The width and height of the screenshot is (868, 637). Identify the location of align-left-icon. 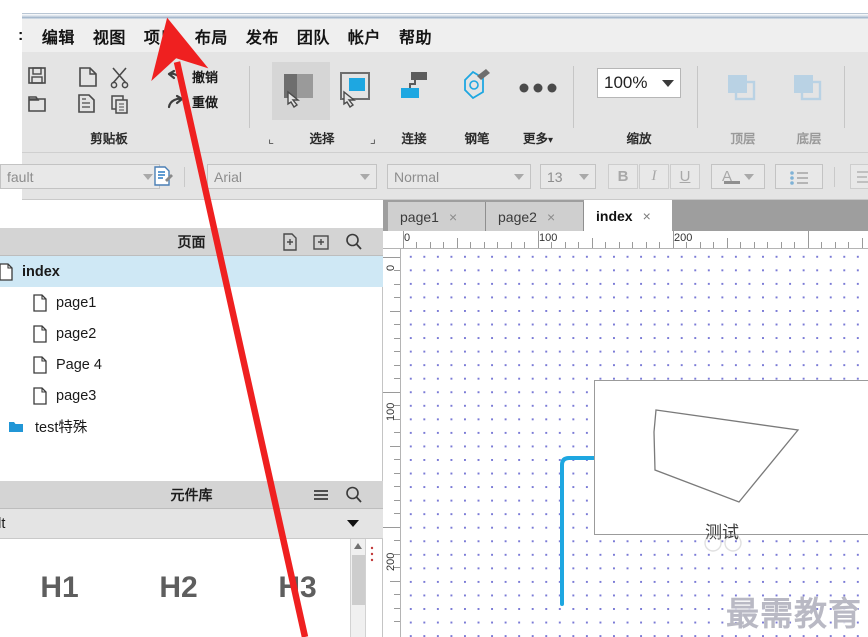
(862, 176).